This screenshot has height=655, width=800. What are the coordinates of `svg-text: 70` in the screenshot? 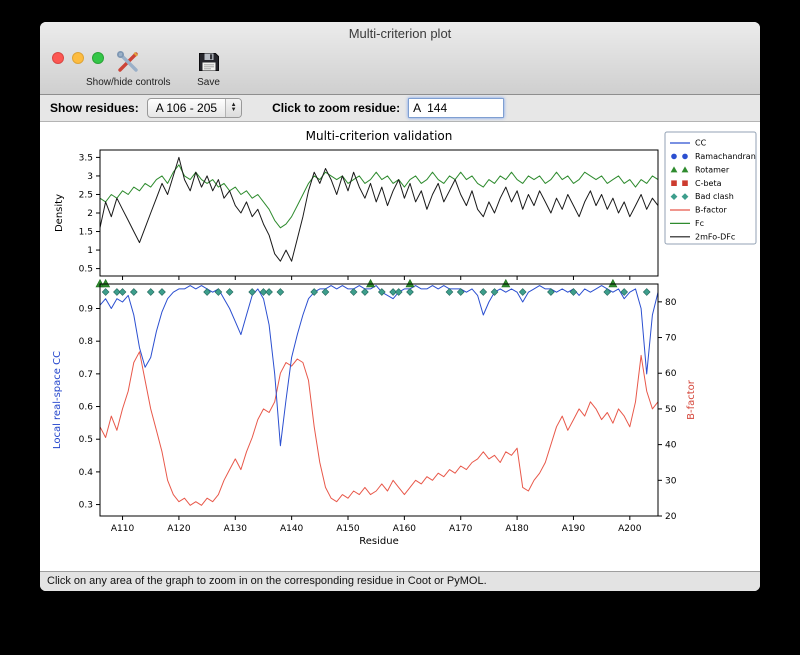 It's located at (671, 339).